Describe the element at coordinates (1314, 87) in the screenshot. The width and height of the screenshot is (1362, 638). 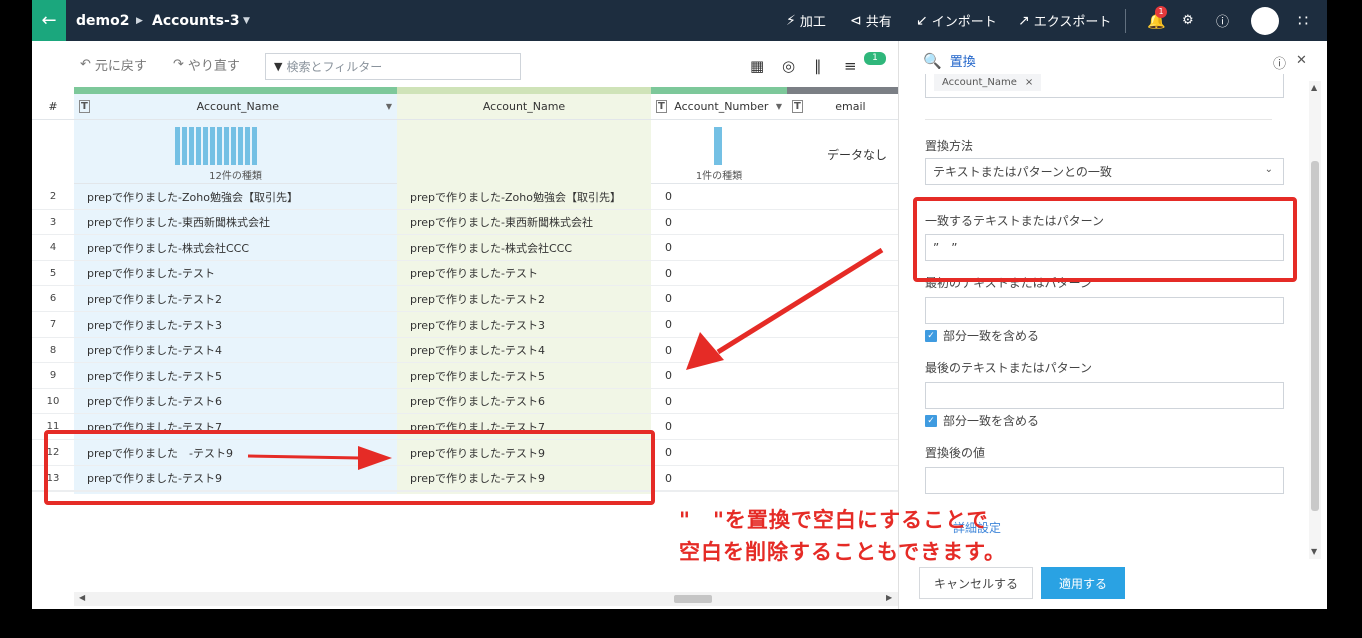
I see `scroll-up-icon: ▲` at that location.